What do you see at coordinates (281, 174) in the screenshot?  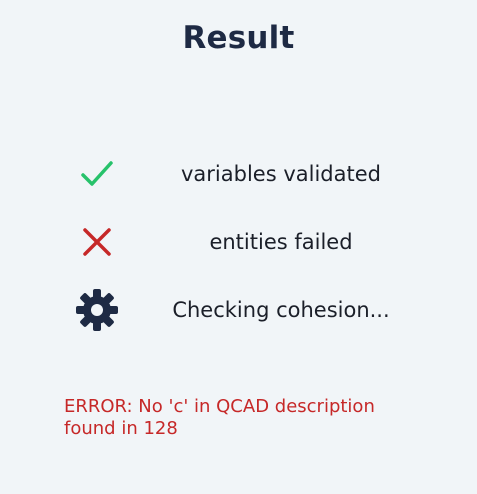 I see `status-label: variables validated` at bounding box center [281, 174].